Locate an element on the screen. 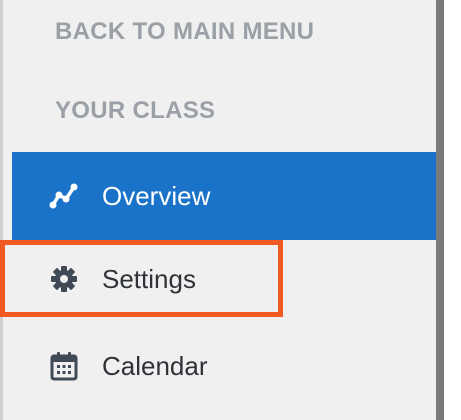 This screenshot has height=420, width=461. calendar-icon is located at coordinates (64, 366).